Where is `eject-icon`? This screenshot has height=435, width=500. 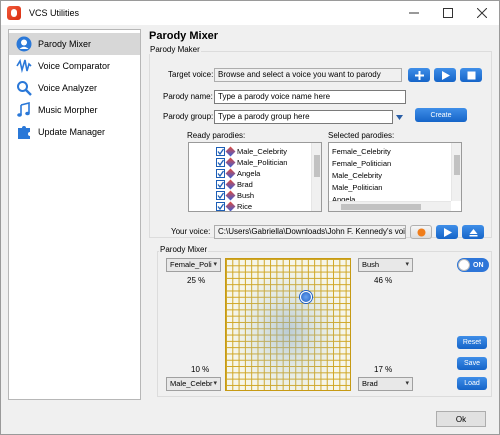
eject-icon is located at coordinates (473, 232).